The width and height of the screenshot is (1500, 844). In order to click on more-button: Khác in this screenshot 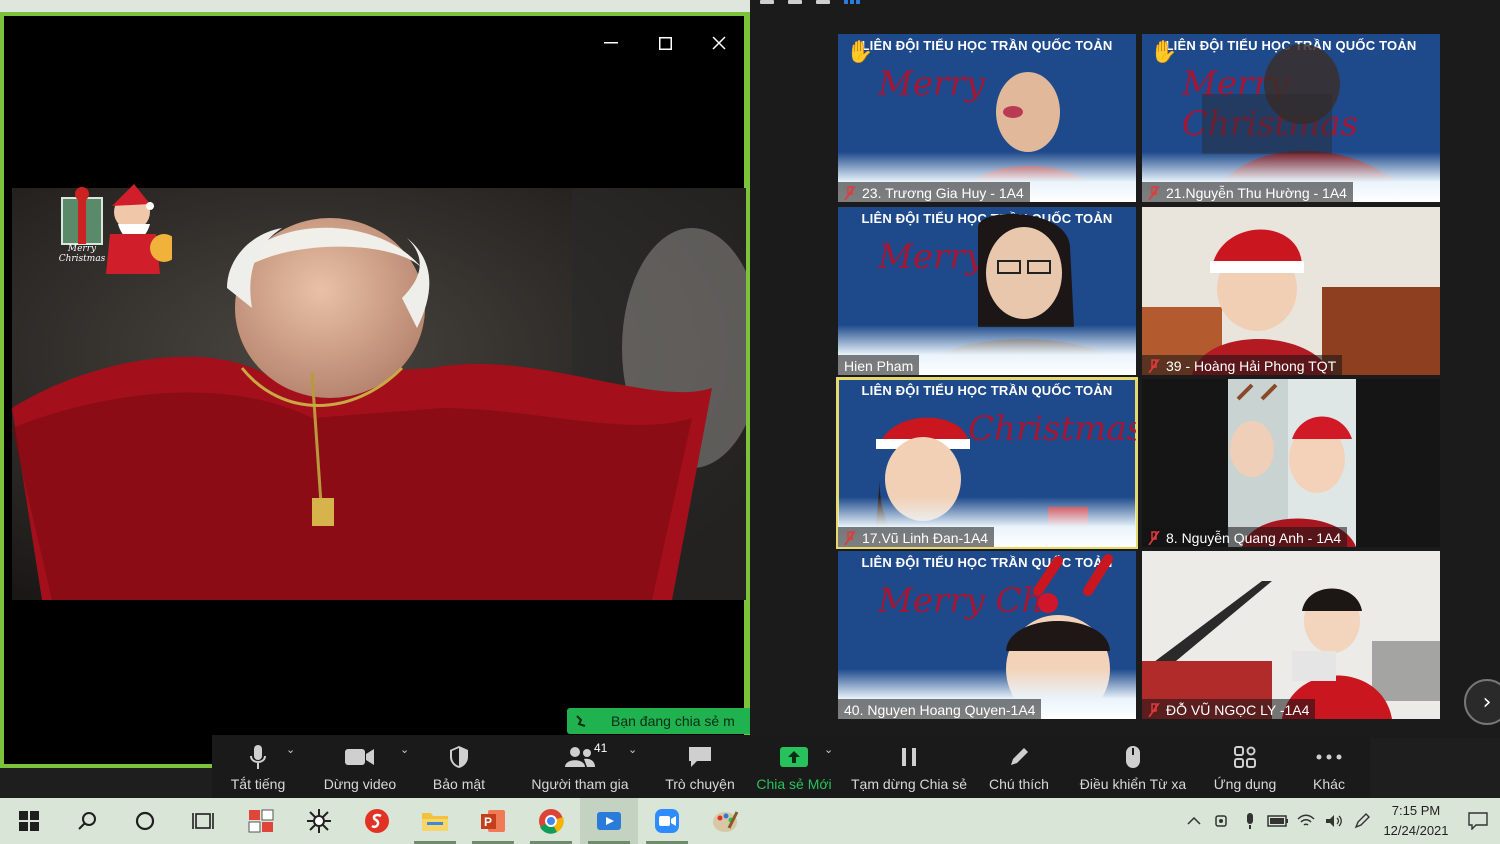, I will do `click(1329, 766)`.